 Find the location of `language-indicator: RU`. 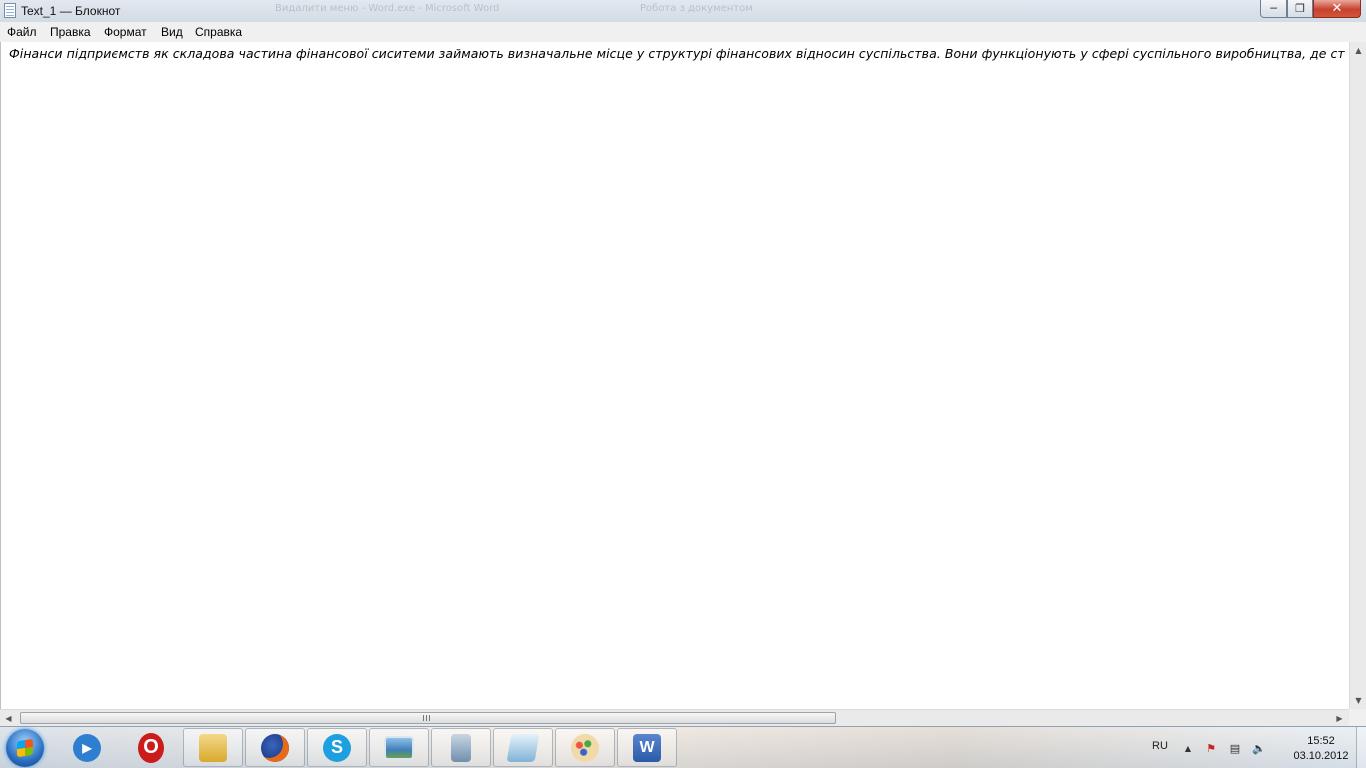

language-indicator: RU is located at coordinates (1160, 746).